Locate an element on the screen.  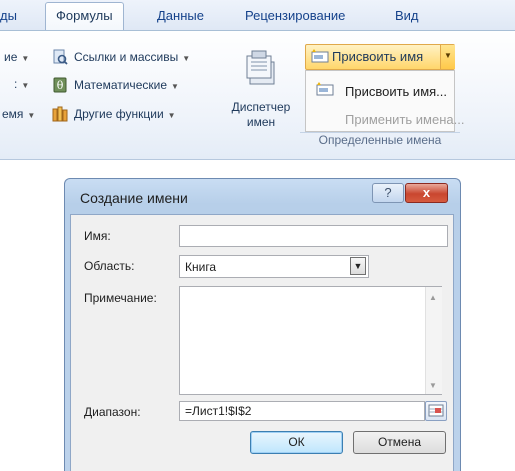
function-category-partial-2: : ▼ is located at coordinates (21, 84).